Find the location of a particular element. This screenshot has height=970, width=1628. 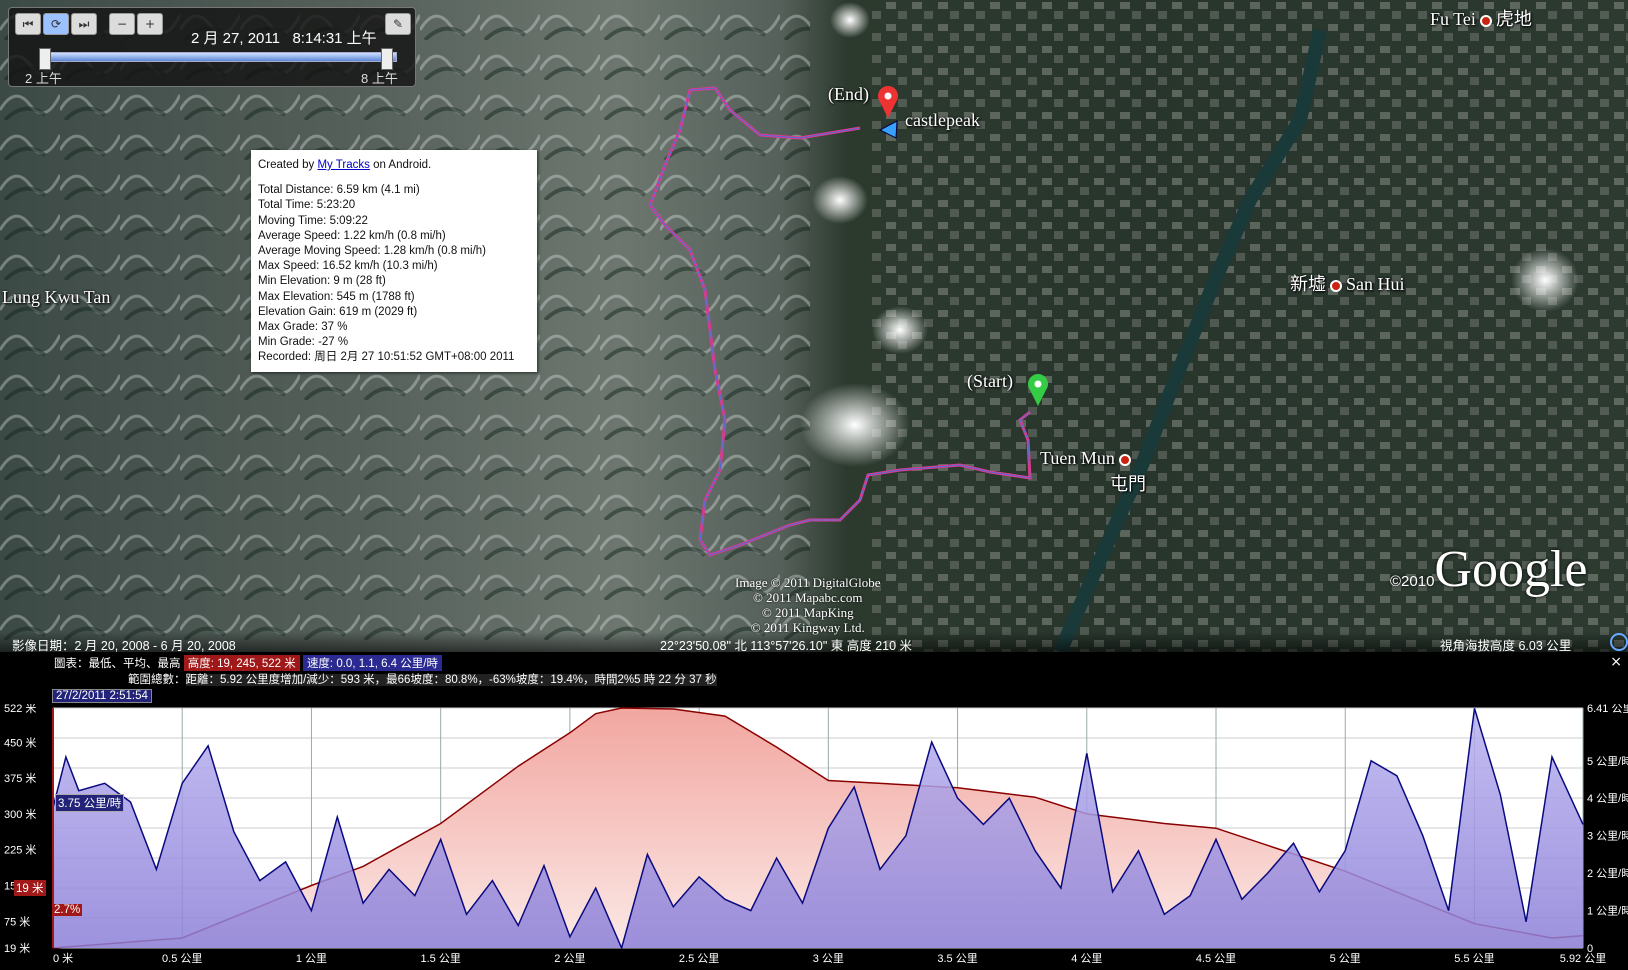

zoom-out-icon: − is located at coordinates (122, 24).